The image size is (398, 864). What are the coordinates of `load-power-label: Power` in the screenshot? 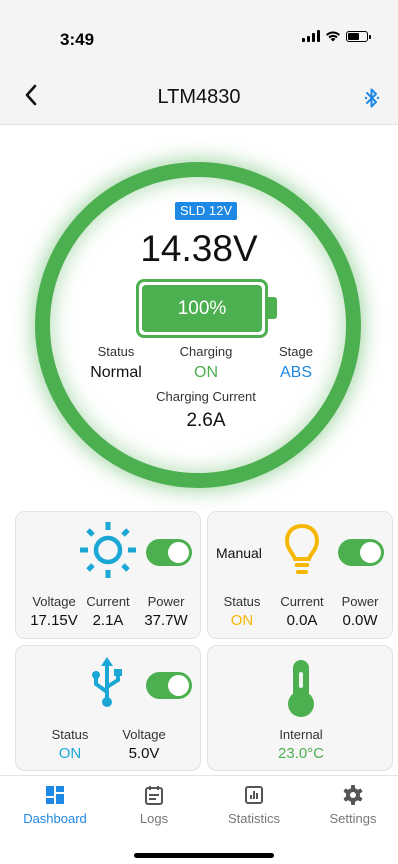 It's located at (360, 601).